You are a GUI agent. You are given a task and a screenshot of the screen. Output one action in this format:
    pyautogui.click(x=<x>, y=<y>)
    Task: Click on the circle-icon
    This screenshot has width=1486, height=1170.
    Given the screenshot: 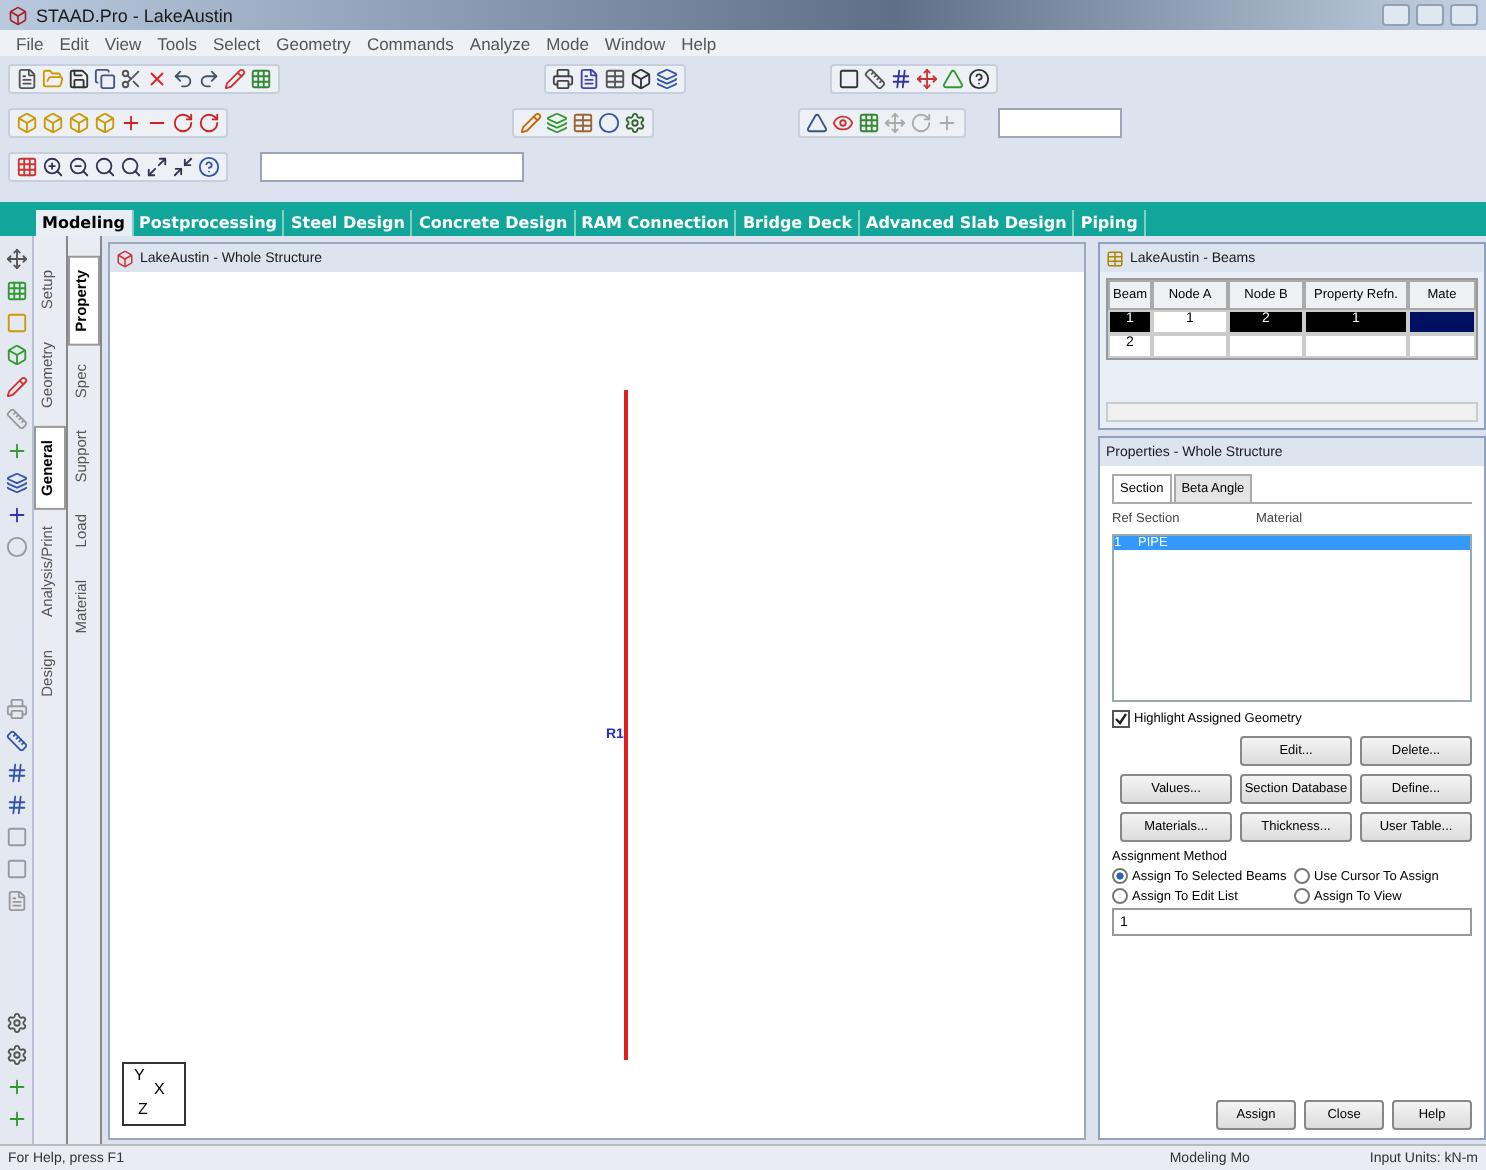 What is the action you would take?
    pyautogui.click(x=609, y=123)
    